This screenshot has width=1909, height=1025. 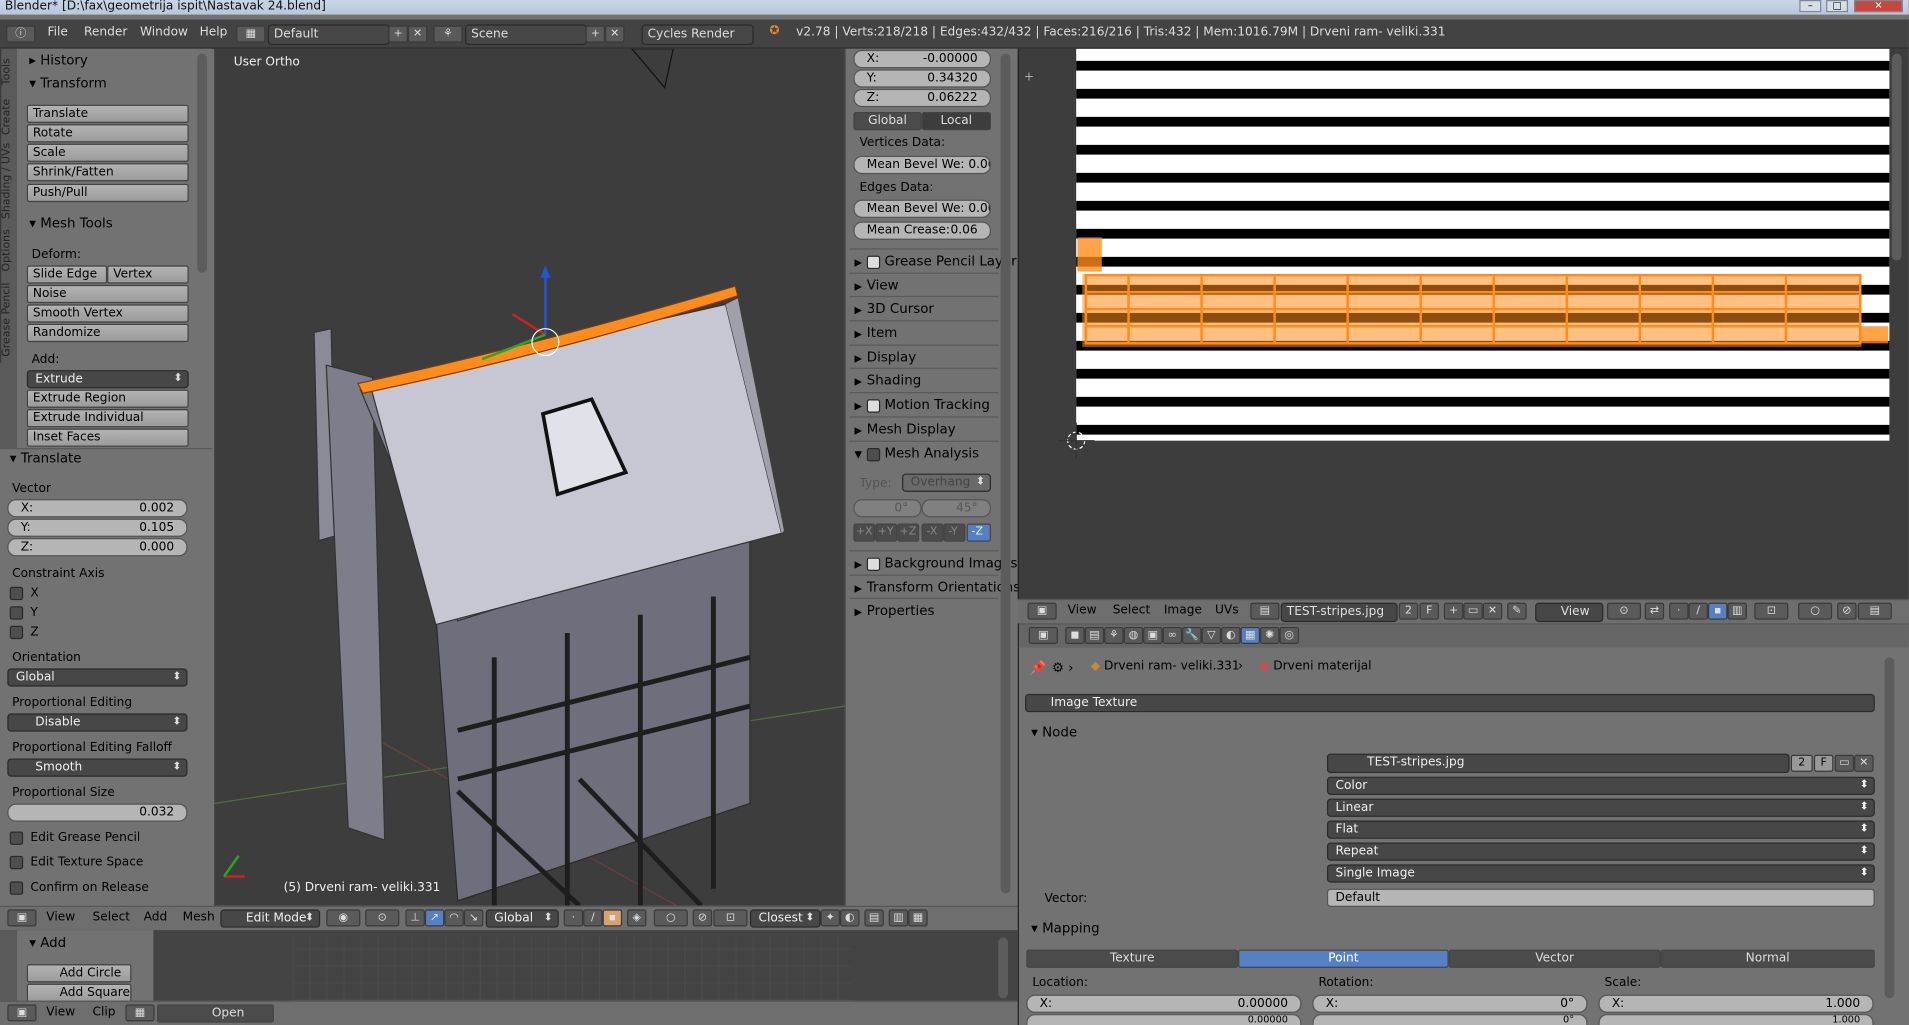 What do you see at coordinates (1554, 958) in the screenshot?
I see `mapping-tab-vector: Vector` at bounding box center [1554, 958].